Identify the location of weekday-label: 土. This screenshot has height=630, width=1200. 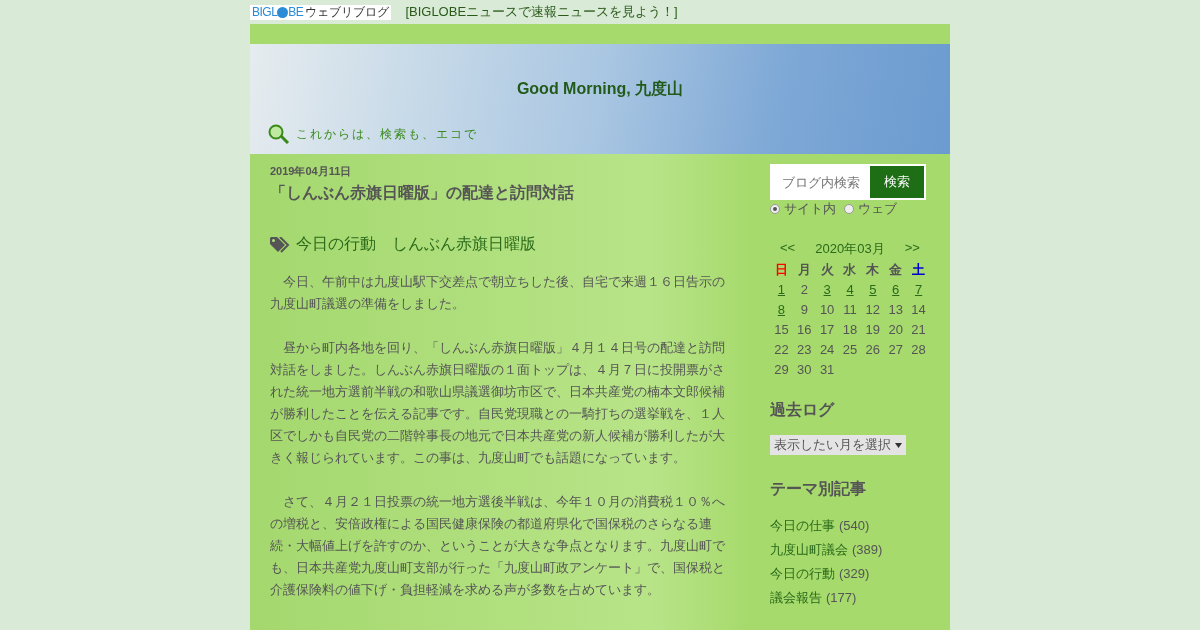
(919, 269).